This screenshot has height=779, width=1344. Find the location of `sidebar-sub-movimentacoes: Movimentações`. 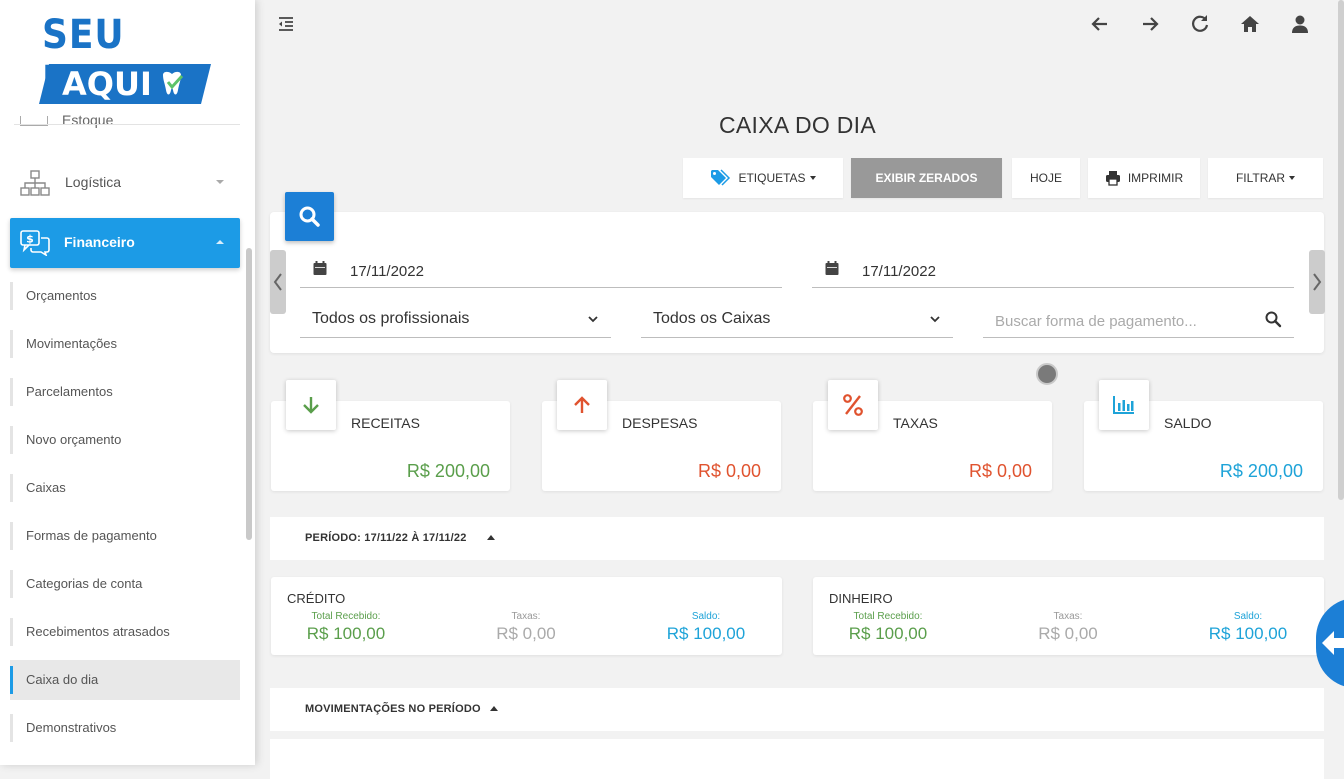

sidebar-sub-movimentacoes: Movimentações is located at coordinates (125, 344).